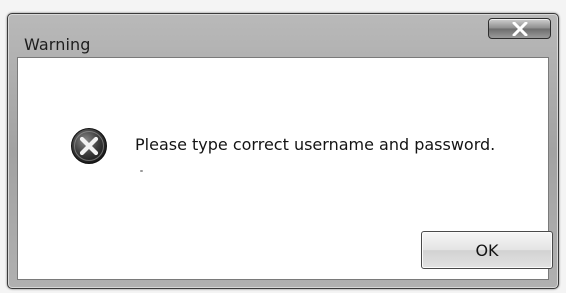 The width and height of the screenshot is (566, 293). Describe the element at coordinates (141, 171) in the screenshot. I see `scan-speck` at that location.